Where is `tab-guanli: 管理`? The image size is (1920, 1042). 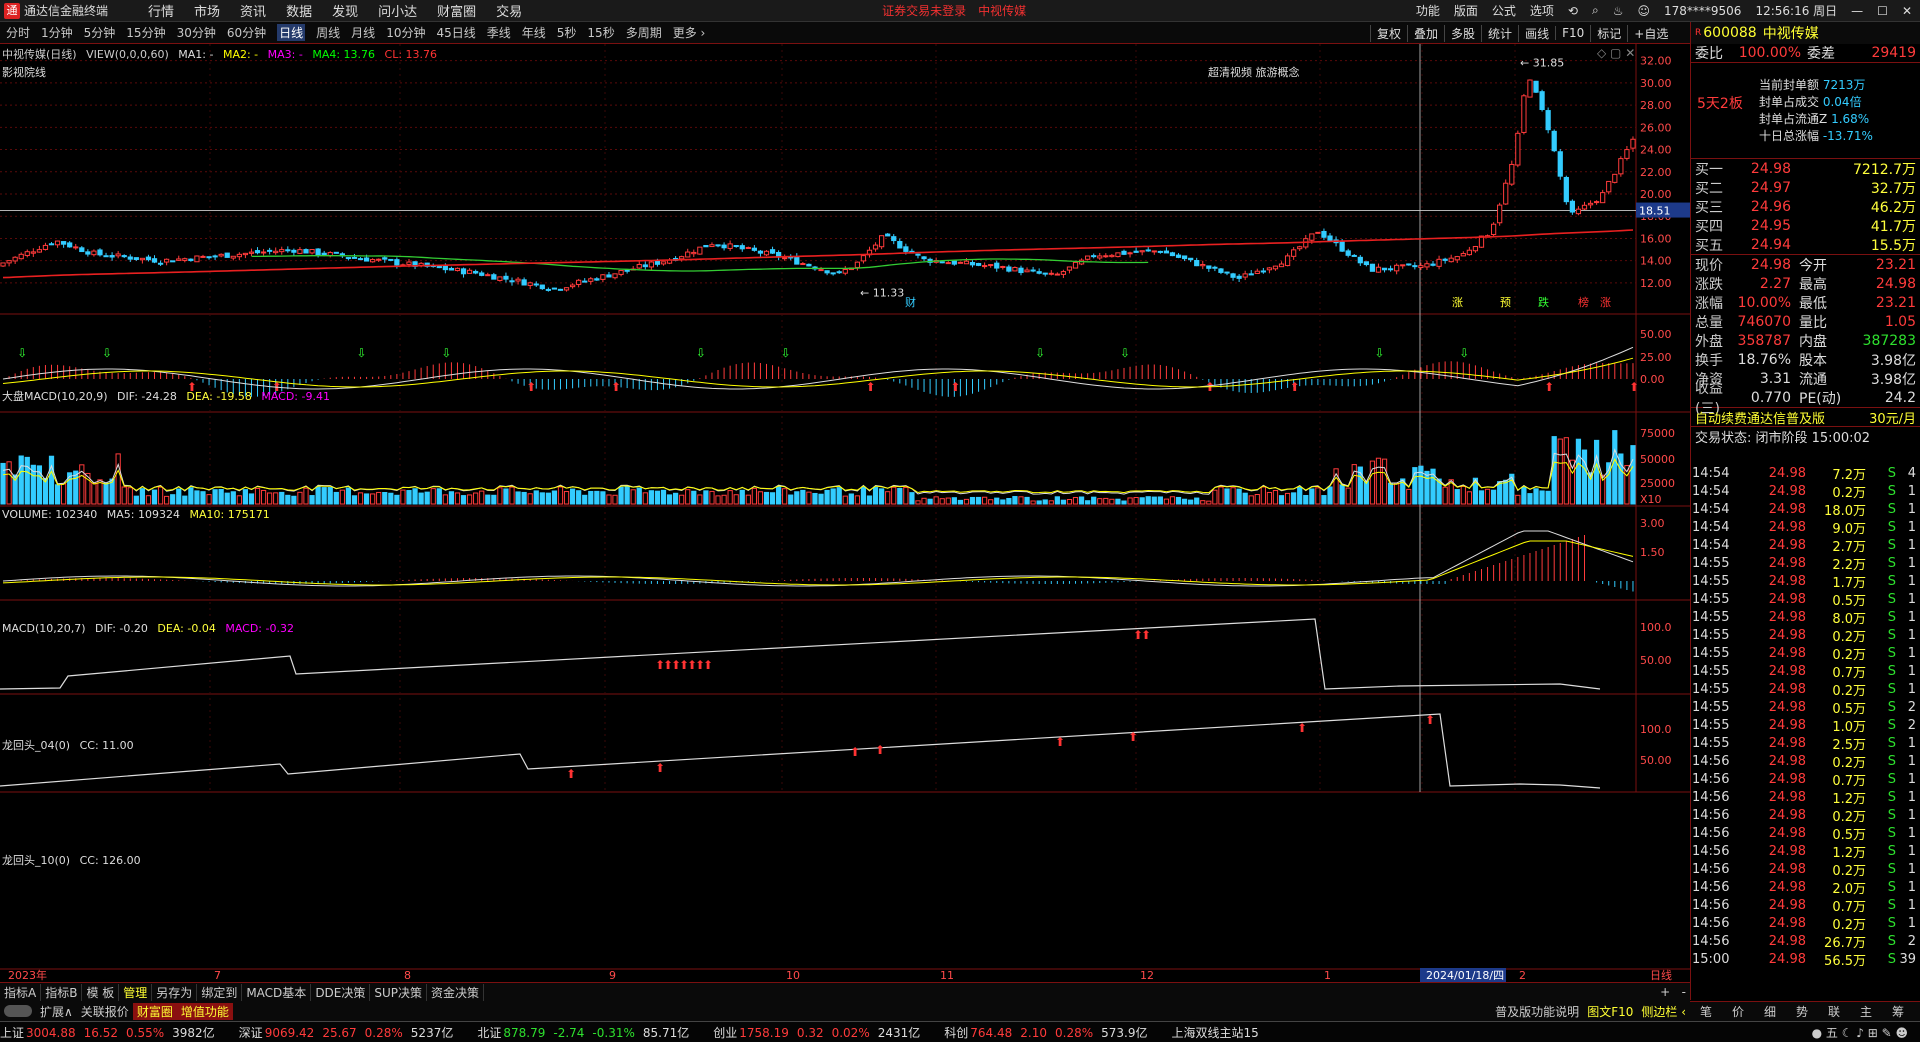
tab-guanli: 管理 is located at coordinates (136, 992).